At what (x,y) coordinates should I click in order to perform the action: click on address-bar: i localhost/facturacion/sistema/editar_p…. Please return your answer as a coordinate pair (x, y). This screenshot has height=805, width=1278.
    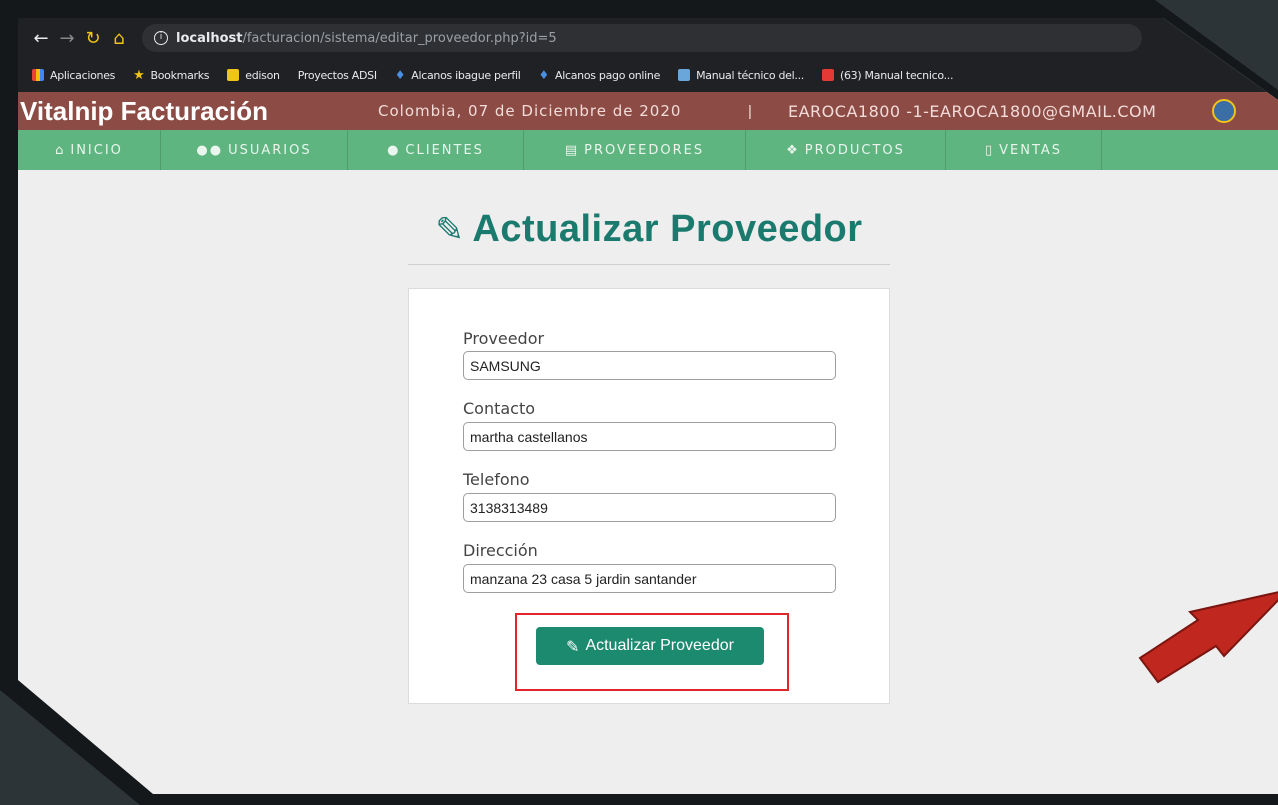
    Looking at the image, I should click on (642, 38).